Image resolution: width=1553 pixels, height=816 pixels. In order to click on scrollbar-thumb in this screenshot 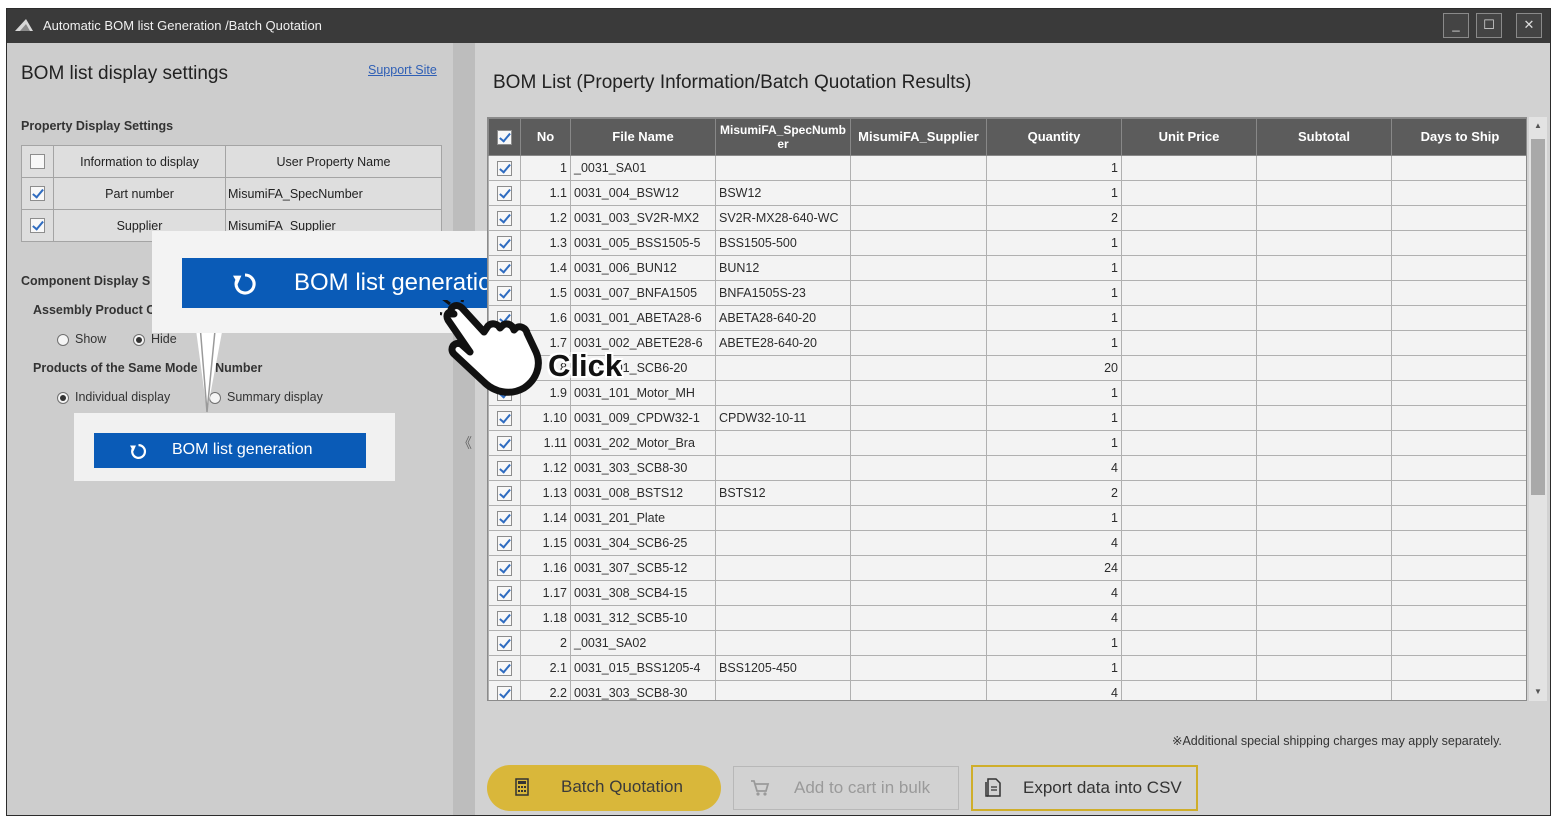, I will do `click(1538, 317)`.